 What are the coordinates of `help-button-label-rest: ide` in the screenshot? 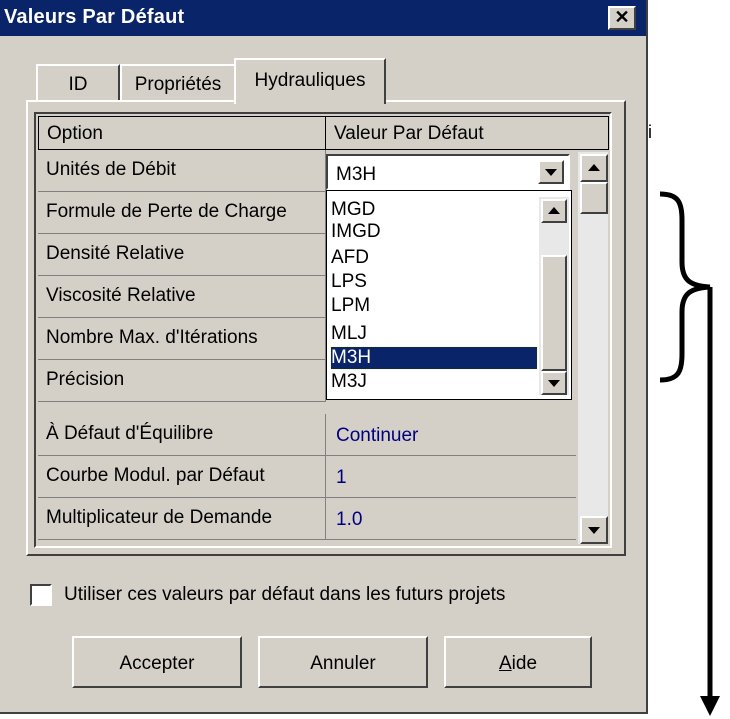 It's located at (524, 663).